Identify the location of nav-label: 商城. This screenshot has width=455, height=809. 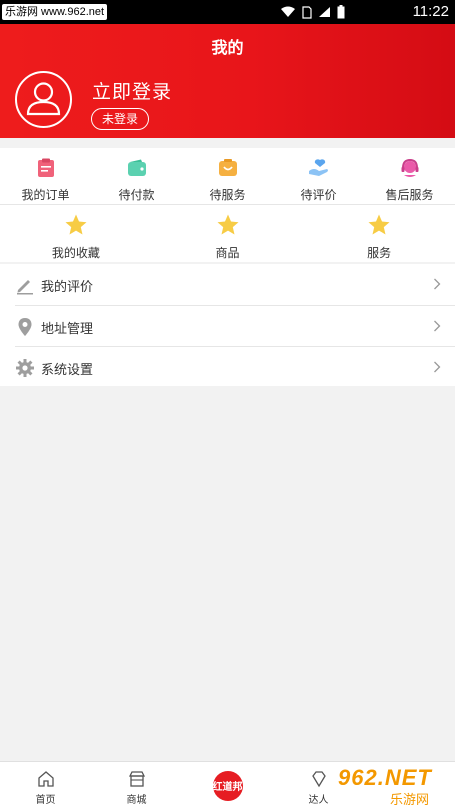
(136, 800).